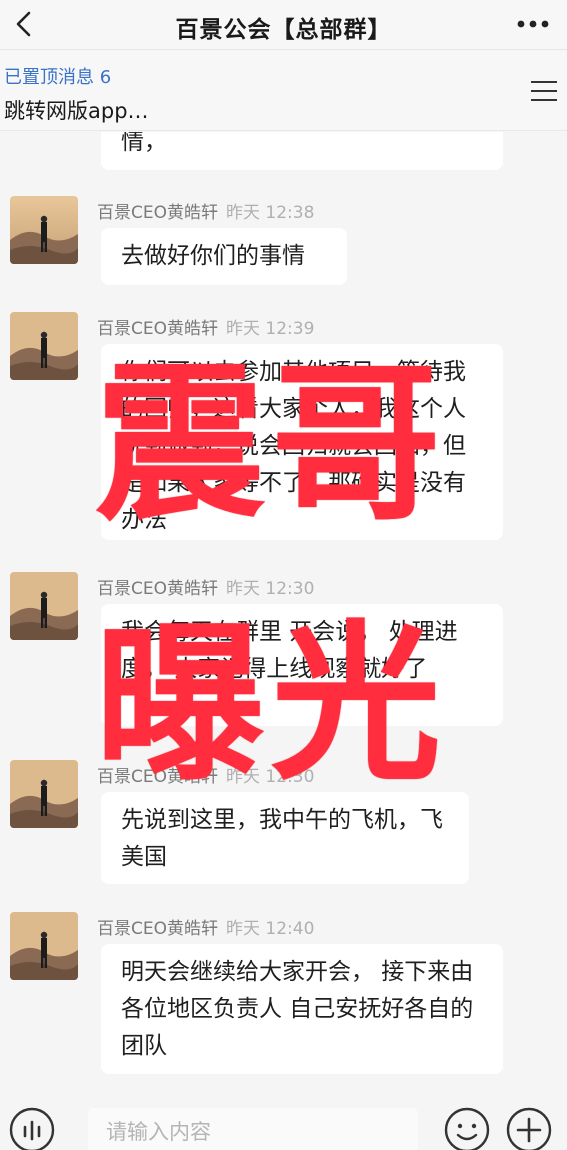 This screenshot has width=567, height=1150. What do you see at coordinates (289, 650) in the screenshot?
I see `message-text: 我会每天在群里 开会说， 处理进度， 大家记得上线观察就好了` at bounding box center [289, 650].